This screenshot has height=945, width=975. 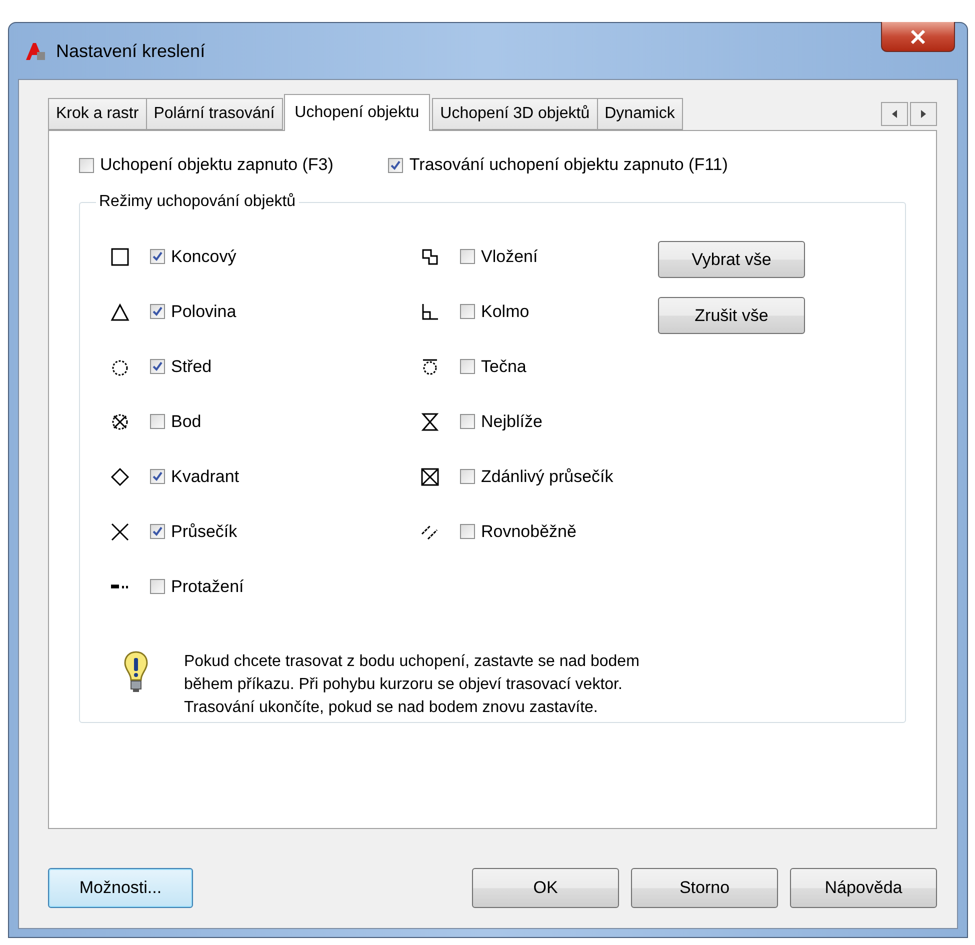 What do you see at coordinates (509, 256) in the screenshot?
I see `checkbox-label: Vložení` at bounding box center [509, 256].